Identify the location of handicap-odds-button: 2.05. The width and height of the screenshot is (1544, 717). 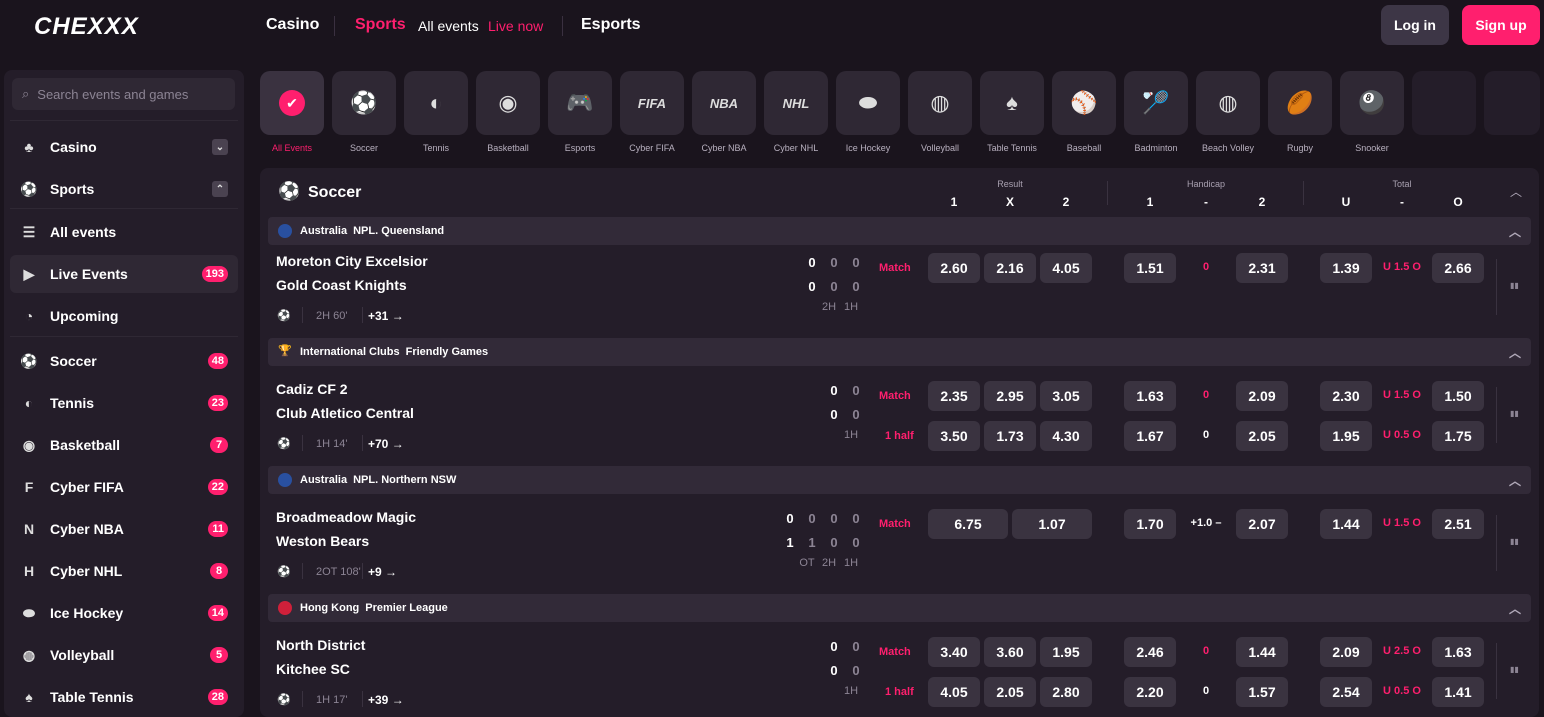
(1262, 436).